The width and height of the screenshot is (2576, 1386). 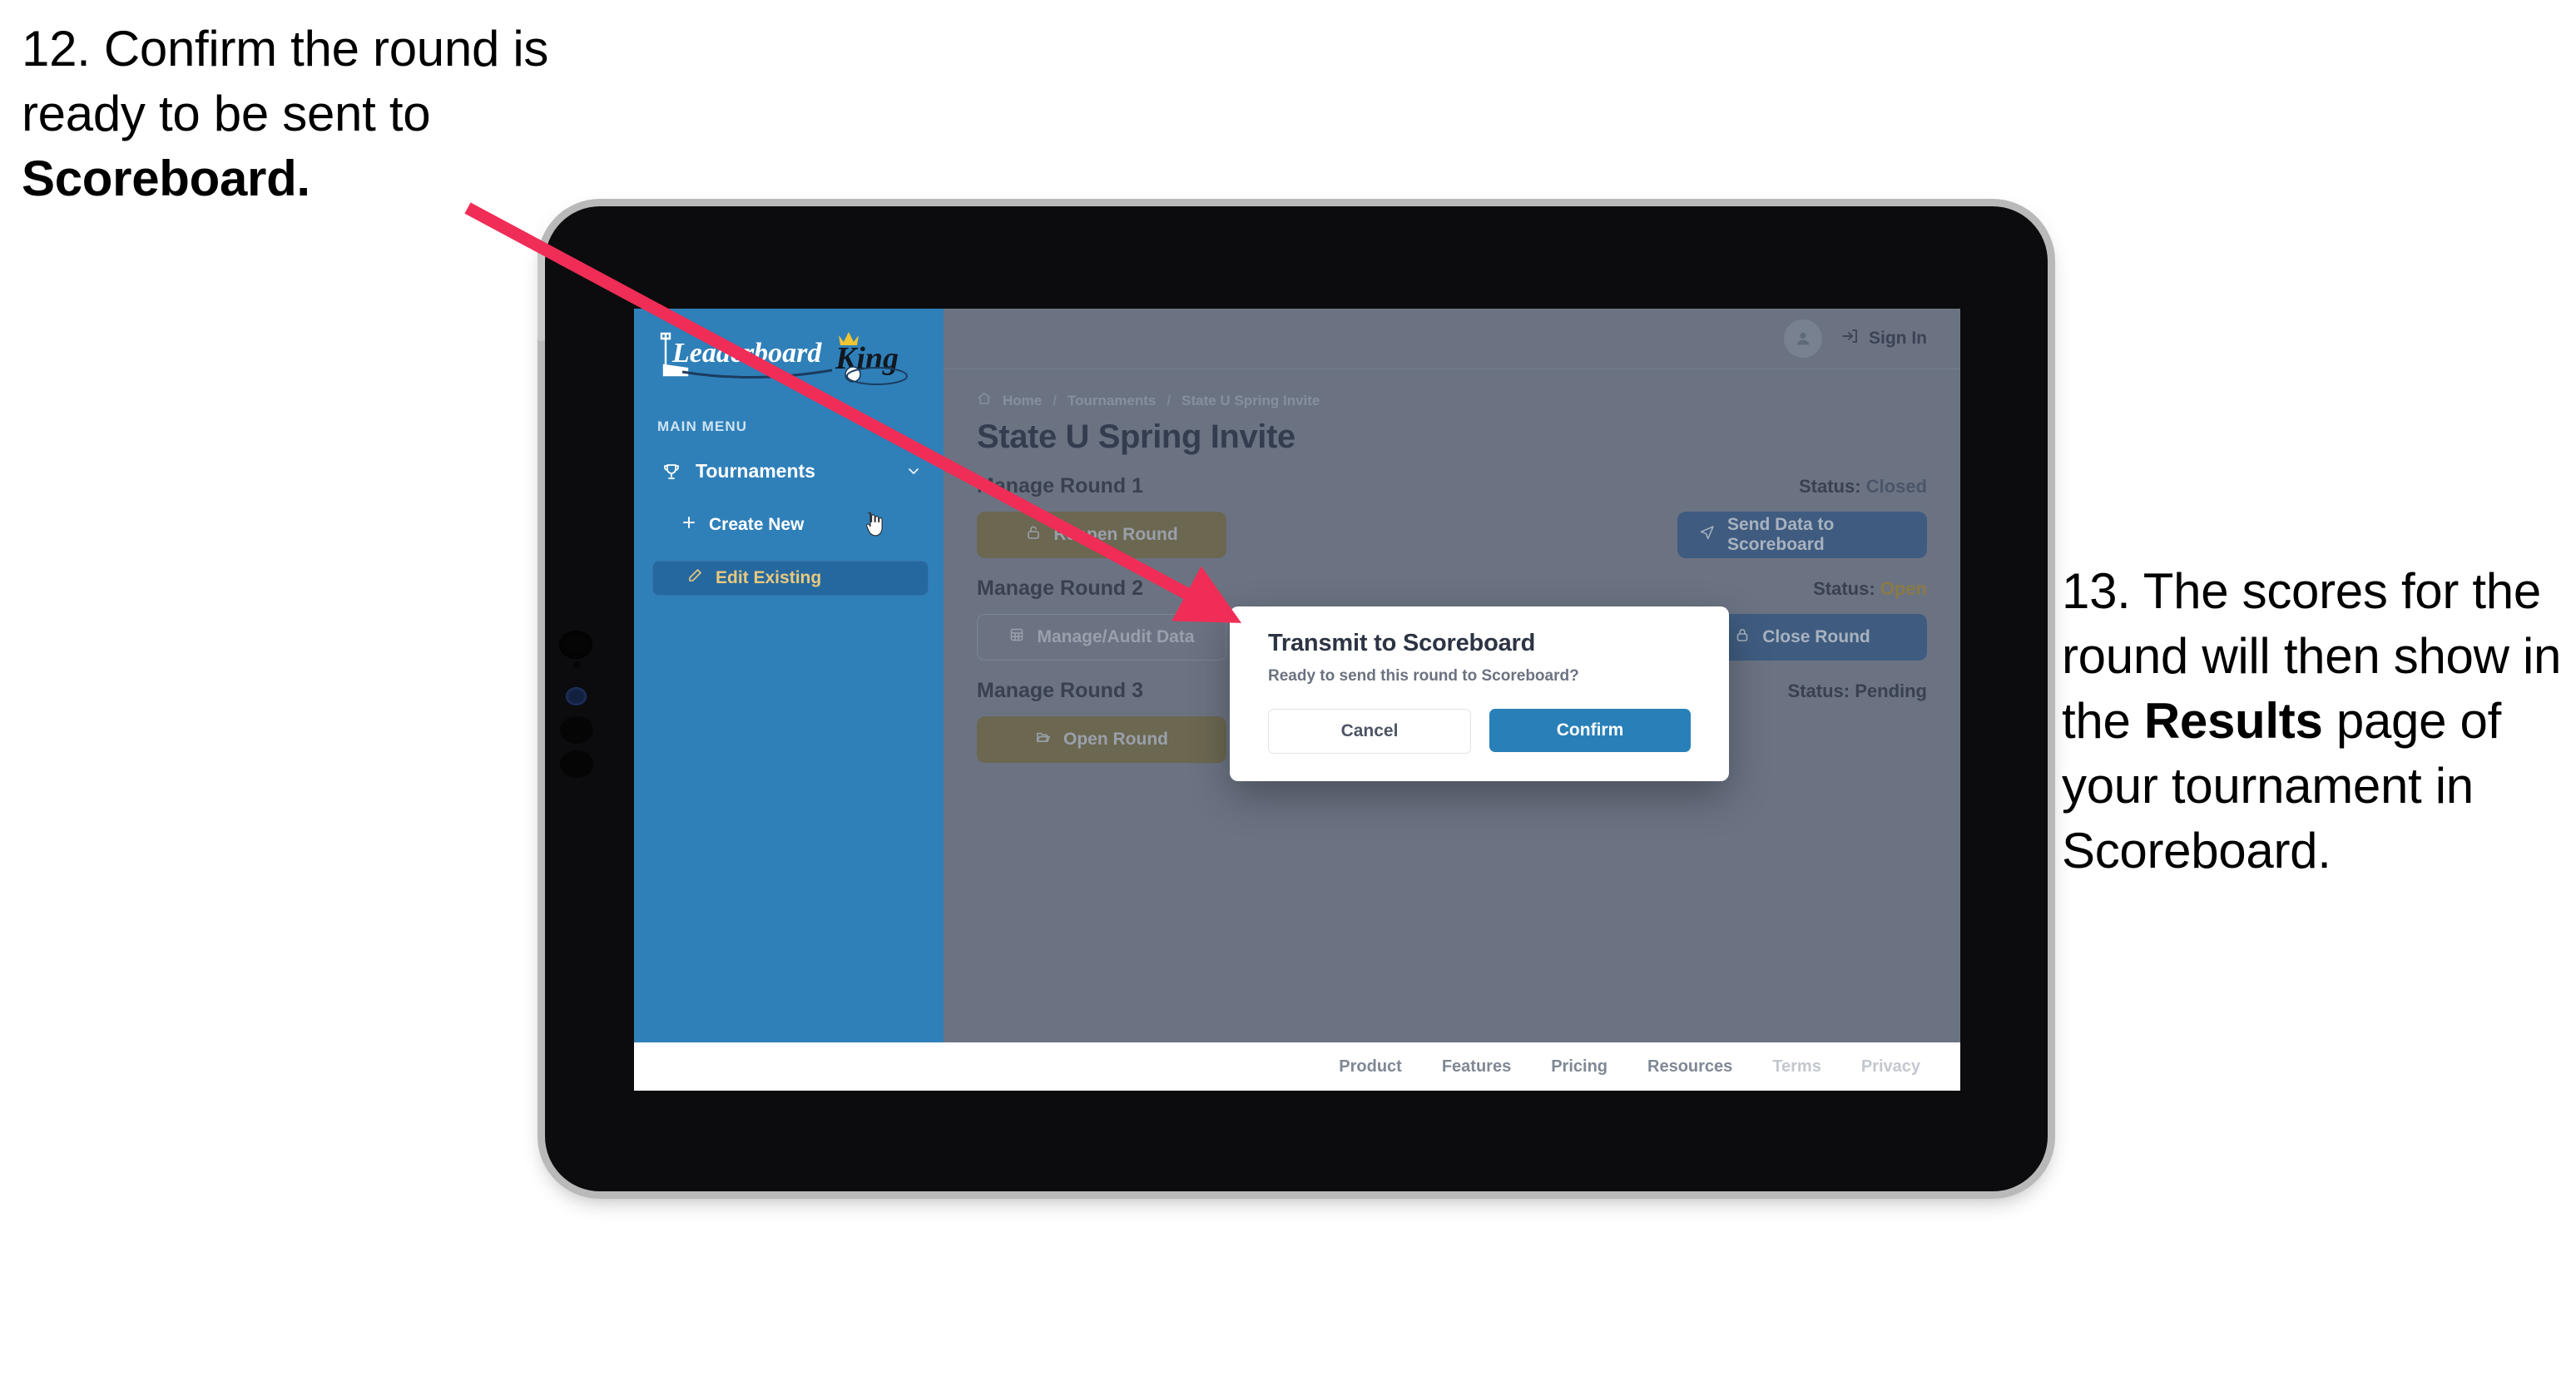 I want to click on sidebar-item-tournaments: Tournaments, so click(x=790, y=471).